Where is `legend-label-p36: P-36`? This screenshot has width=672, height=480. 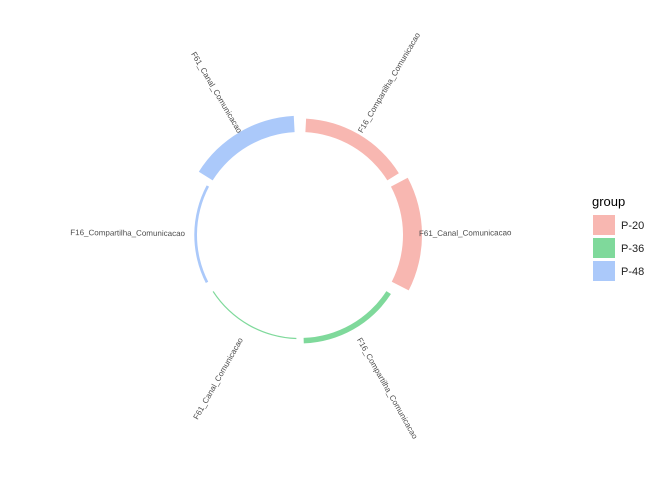
legend-label-p36: P-36 is located at coordinates (632, 249).